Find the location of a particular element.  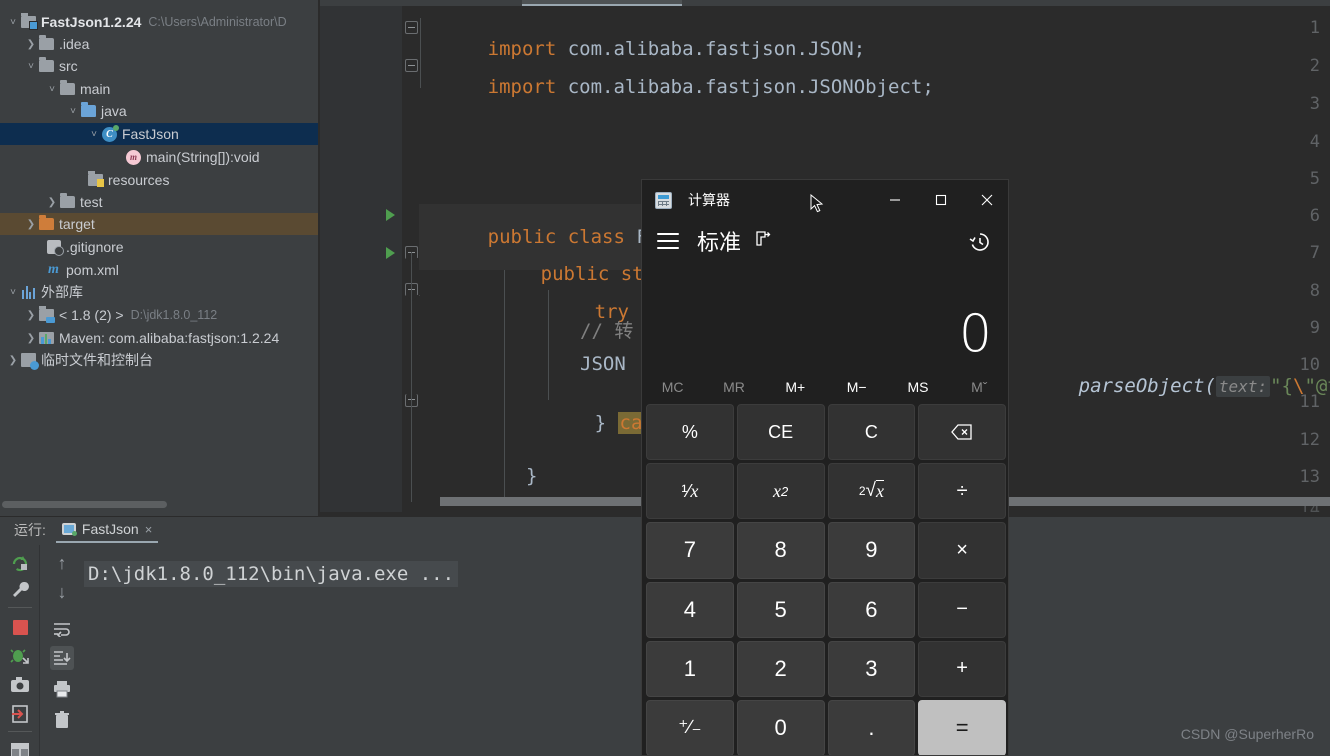

jdk-icon is located at coordinates (46, 315).